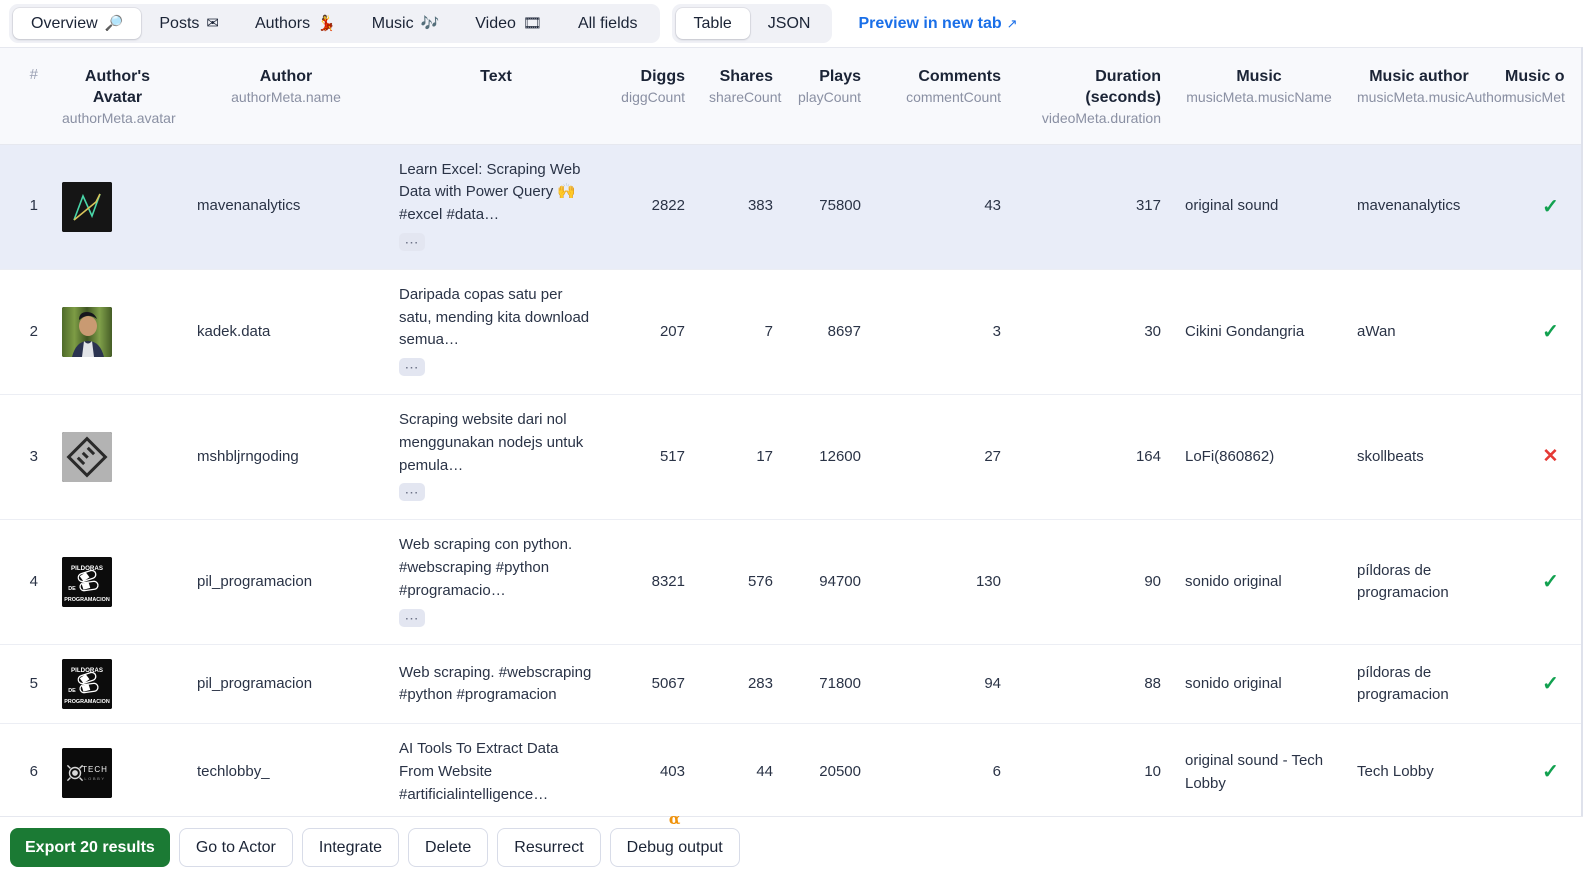 The image size is (1583, 878). Describe the element at coordinates (87, 600) in the screenshot. I see `svg-text: PROGRAMACION` at that location.